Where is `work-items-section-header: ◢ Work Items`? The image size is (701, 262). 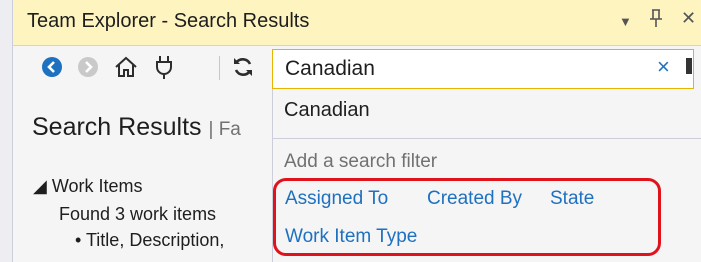
work-items-section-header: ◢ Work Items is located at coordinates (88, 186).